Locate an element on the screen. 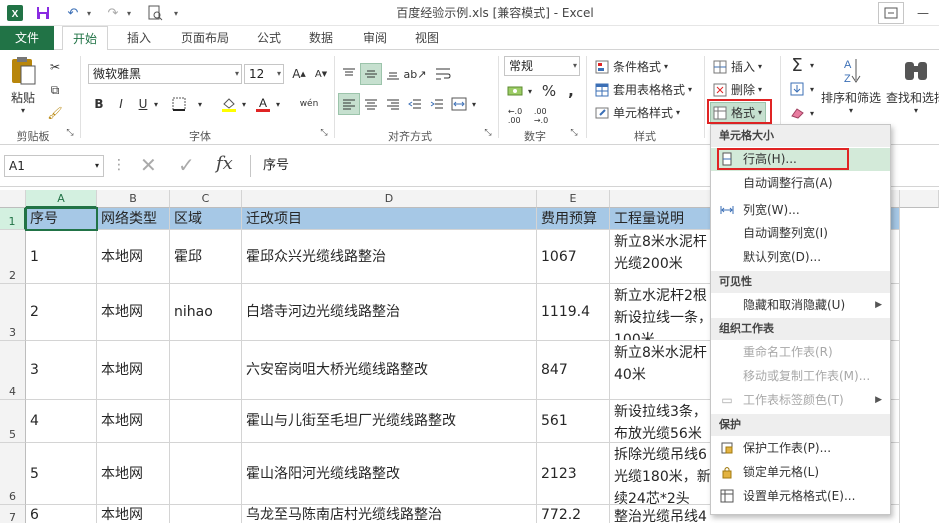 The width and height of the screenshot is (939, 523). italic-button: I is located at coordinates (121, 104).